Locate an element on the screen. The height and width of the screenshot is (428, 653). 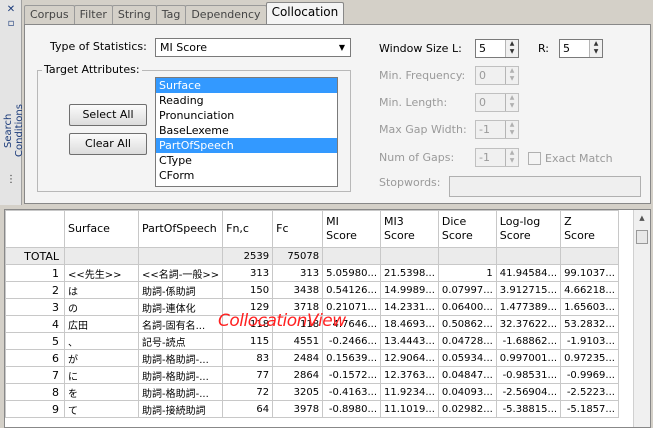
table-cell: 2864 is located at coordinates (298, 375).